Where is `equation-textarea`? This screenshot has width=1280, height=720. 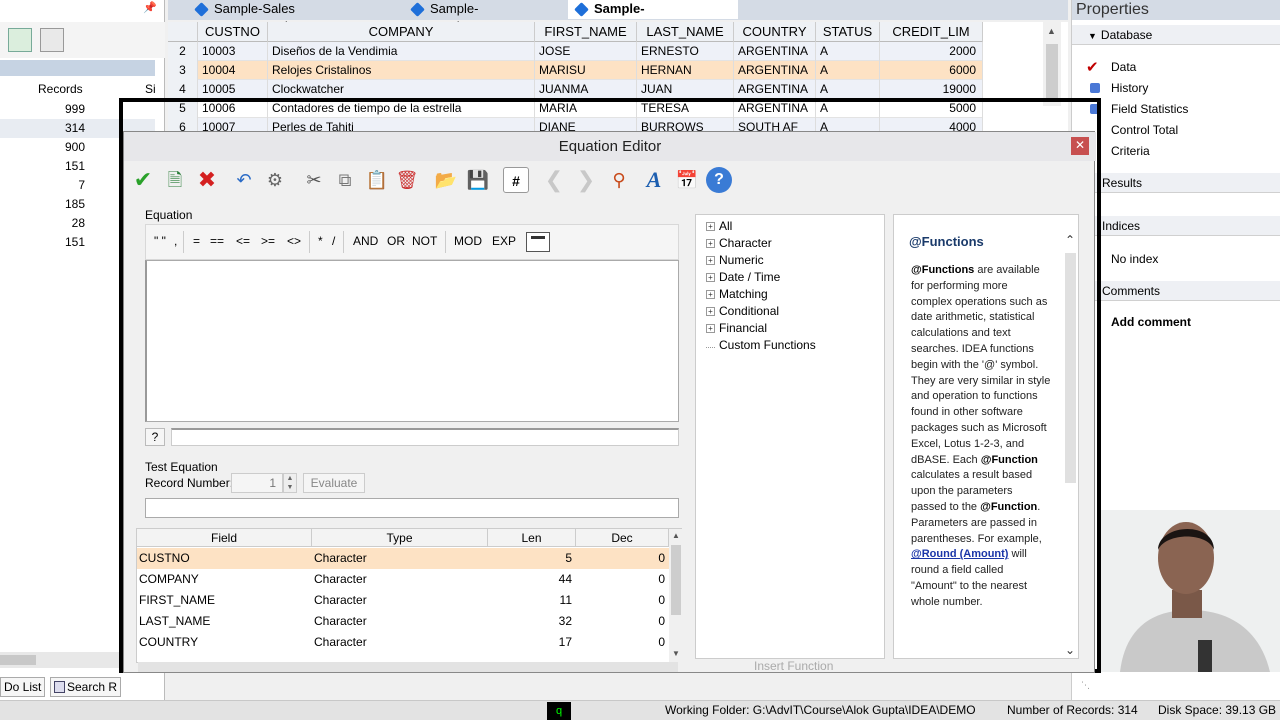 equation-textarea is located at coordinates (412, 341).